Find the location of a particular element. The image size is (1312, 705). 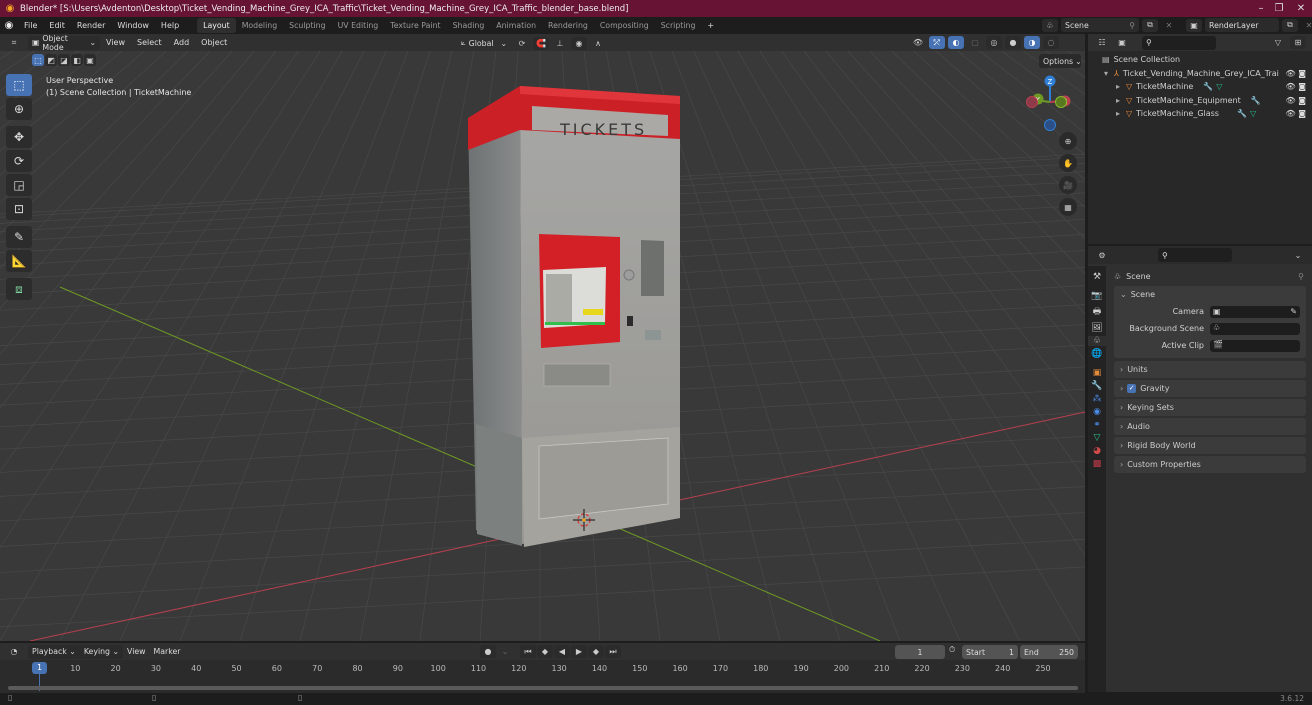

timeline-scrollbar is located at coordinates (543, 688).